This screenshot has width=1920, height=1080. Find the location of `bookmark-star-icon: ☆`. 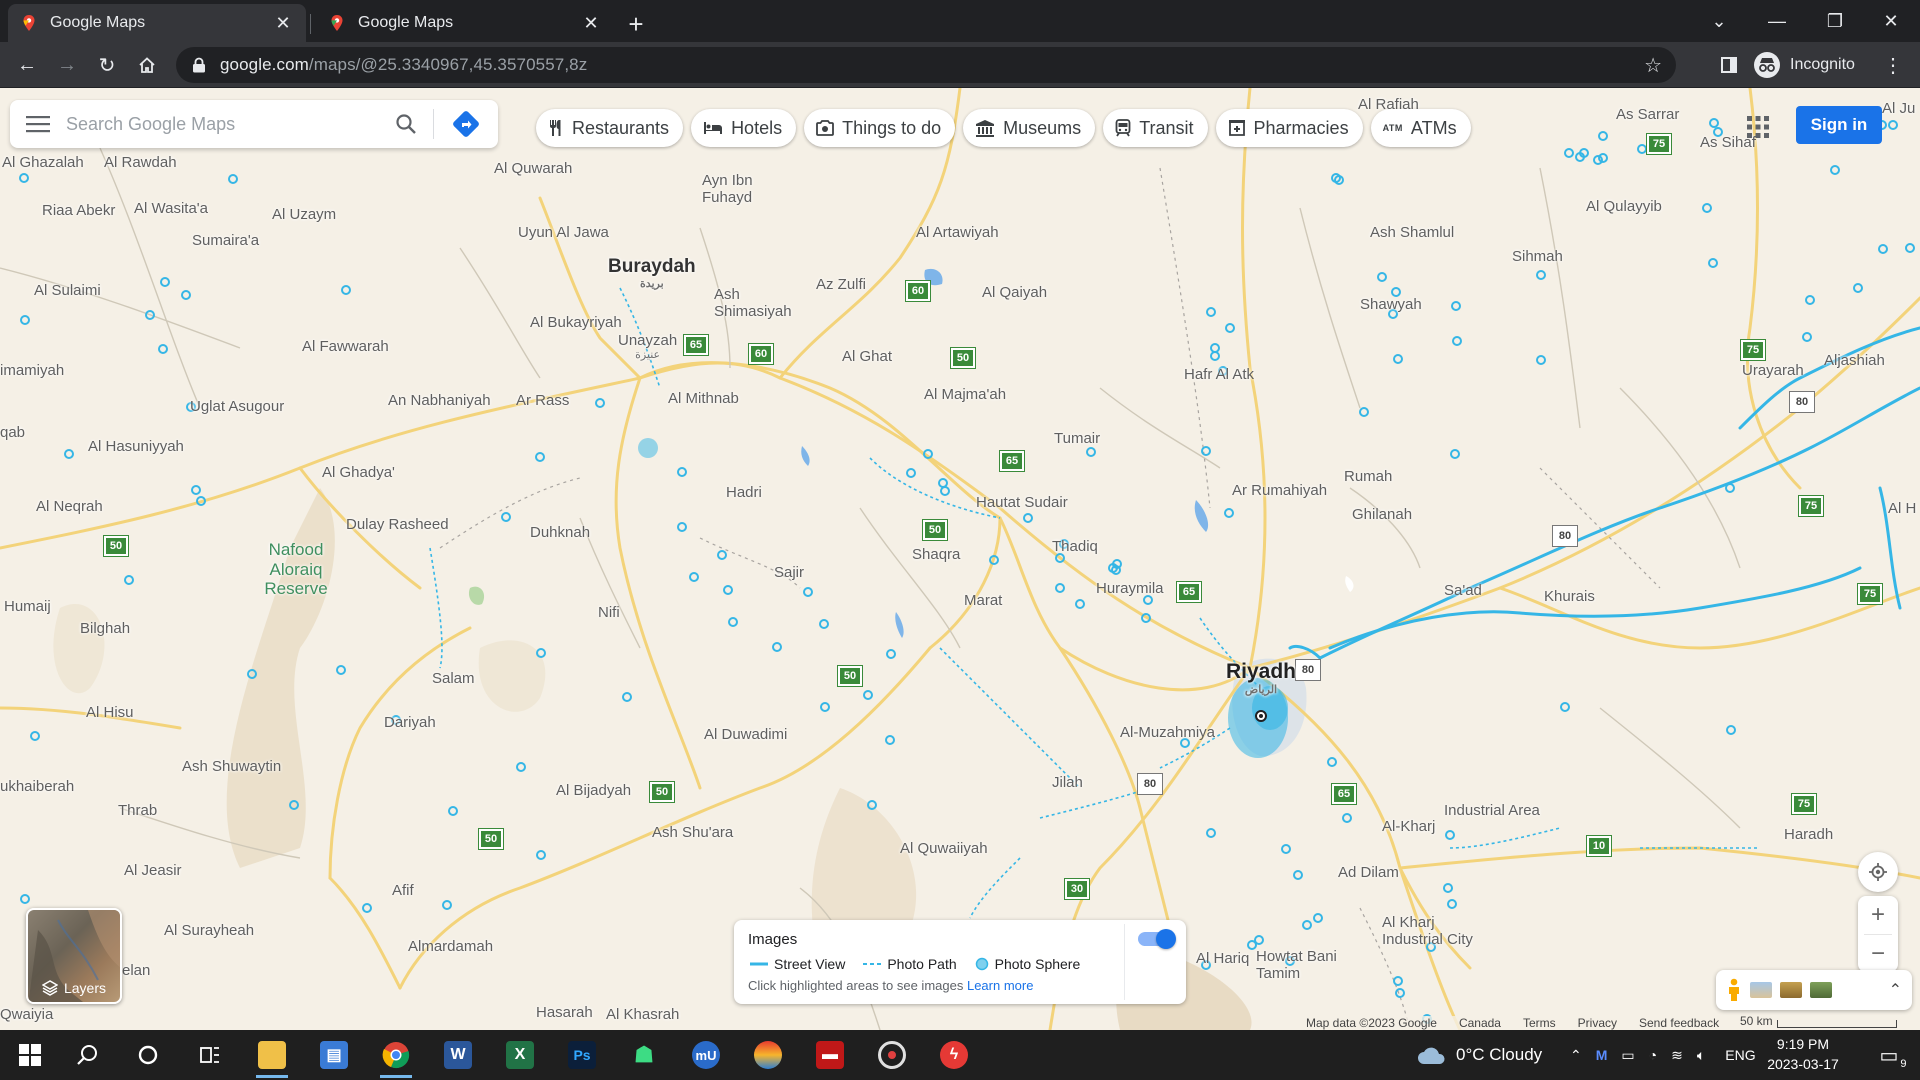

bookmark-star-icon: ☆ is located at coordinates (1653, 65).